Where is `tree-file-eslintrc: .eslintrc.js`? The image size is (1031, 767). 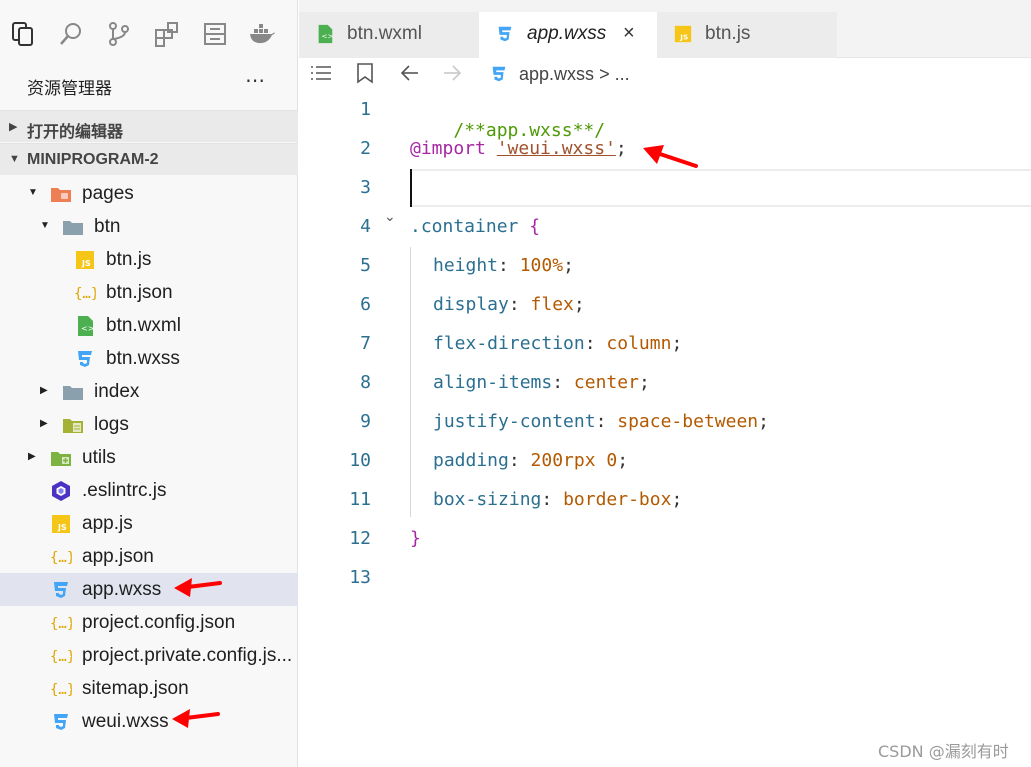 tree-file-eslintrc: .eslintrc.js is located at coordinates (149, 490).